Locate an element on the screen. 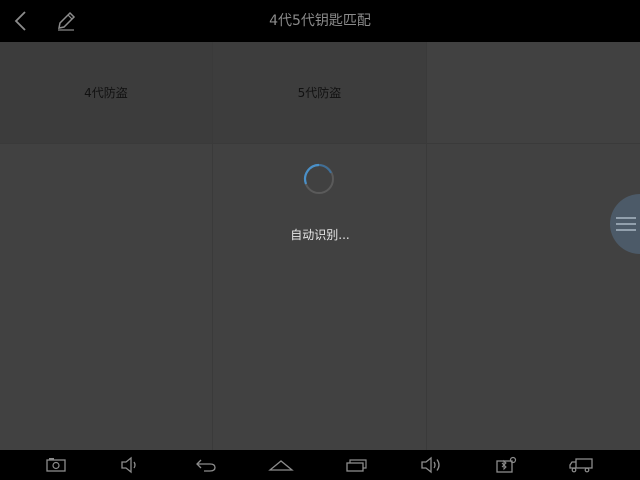  menu-lines-icon is located at coordinates (626, 224).